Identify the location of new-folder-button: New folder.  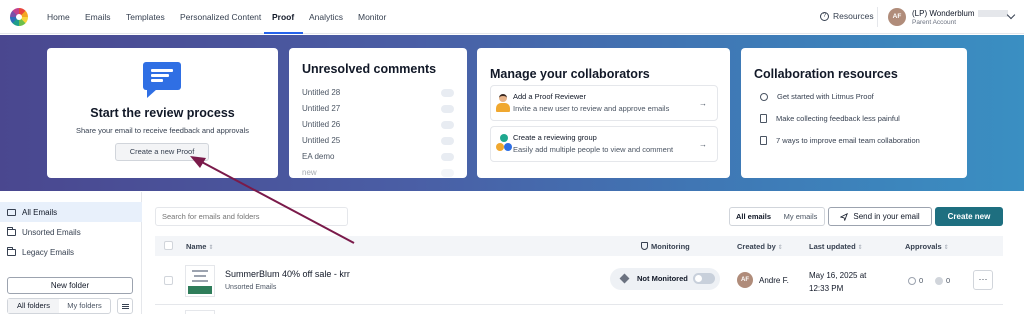
(70, 285).